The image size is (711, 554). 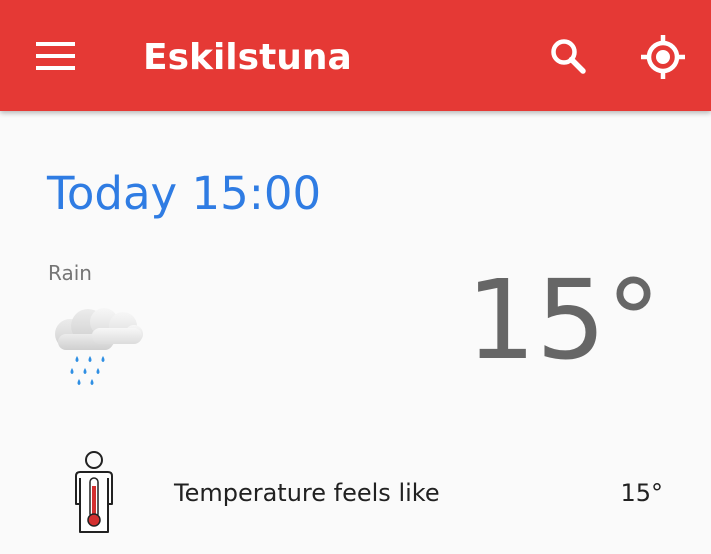 I want to click on menu-button, so click(x=56, y=56).